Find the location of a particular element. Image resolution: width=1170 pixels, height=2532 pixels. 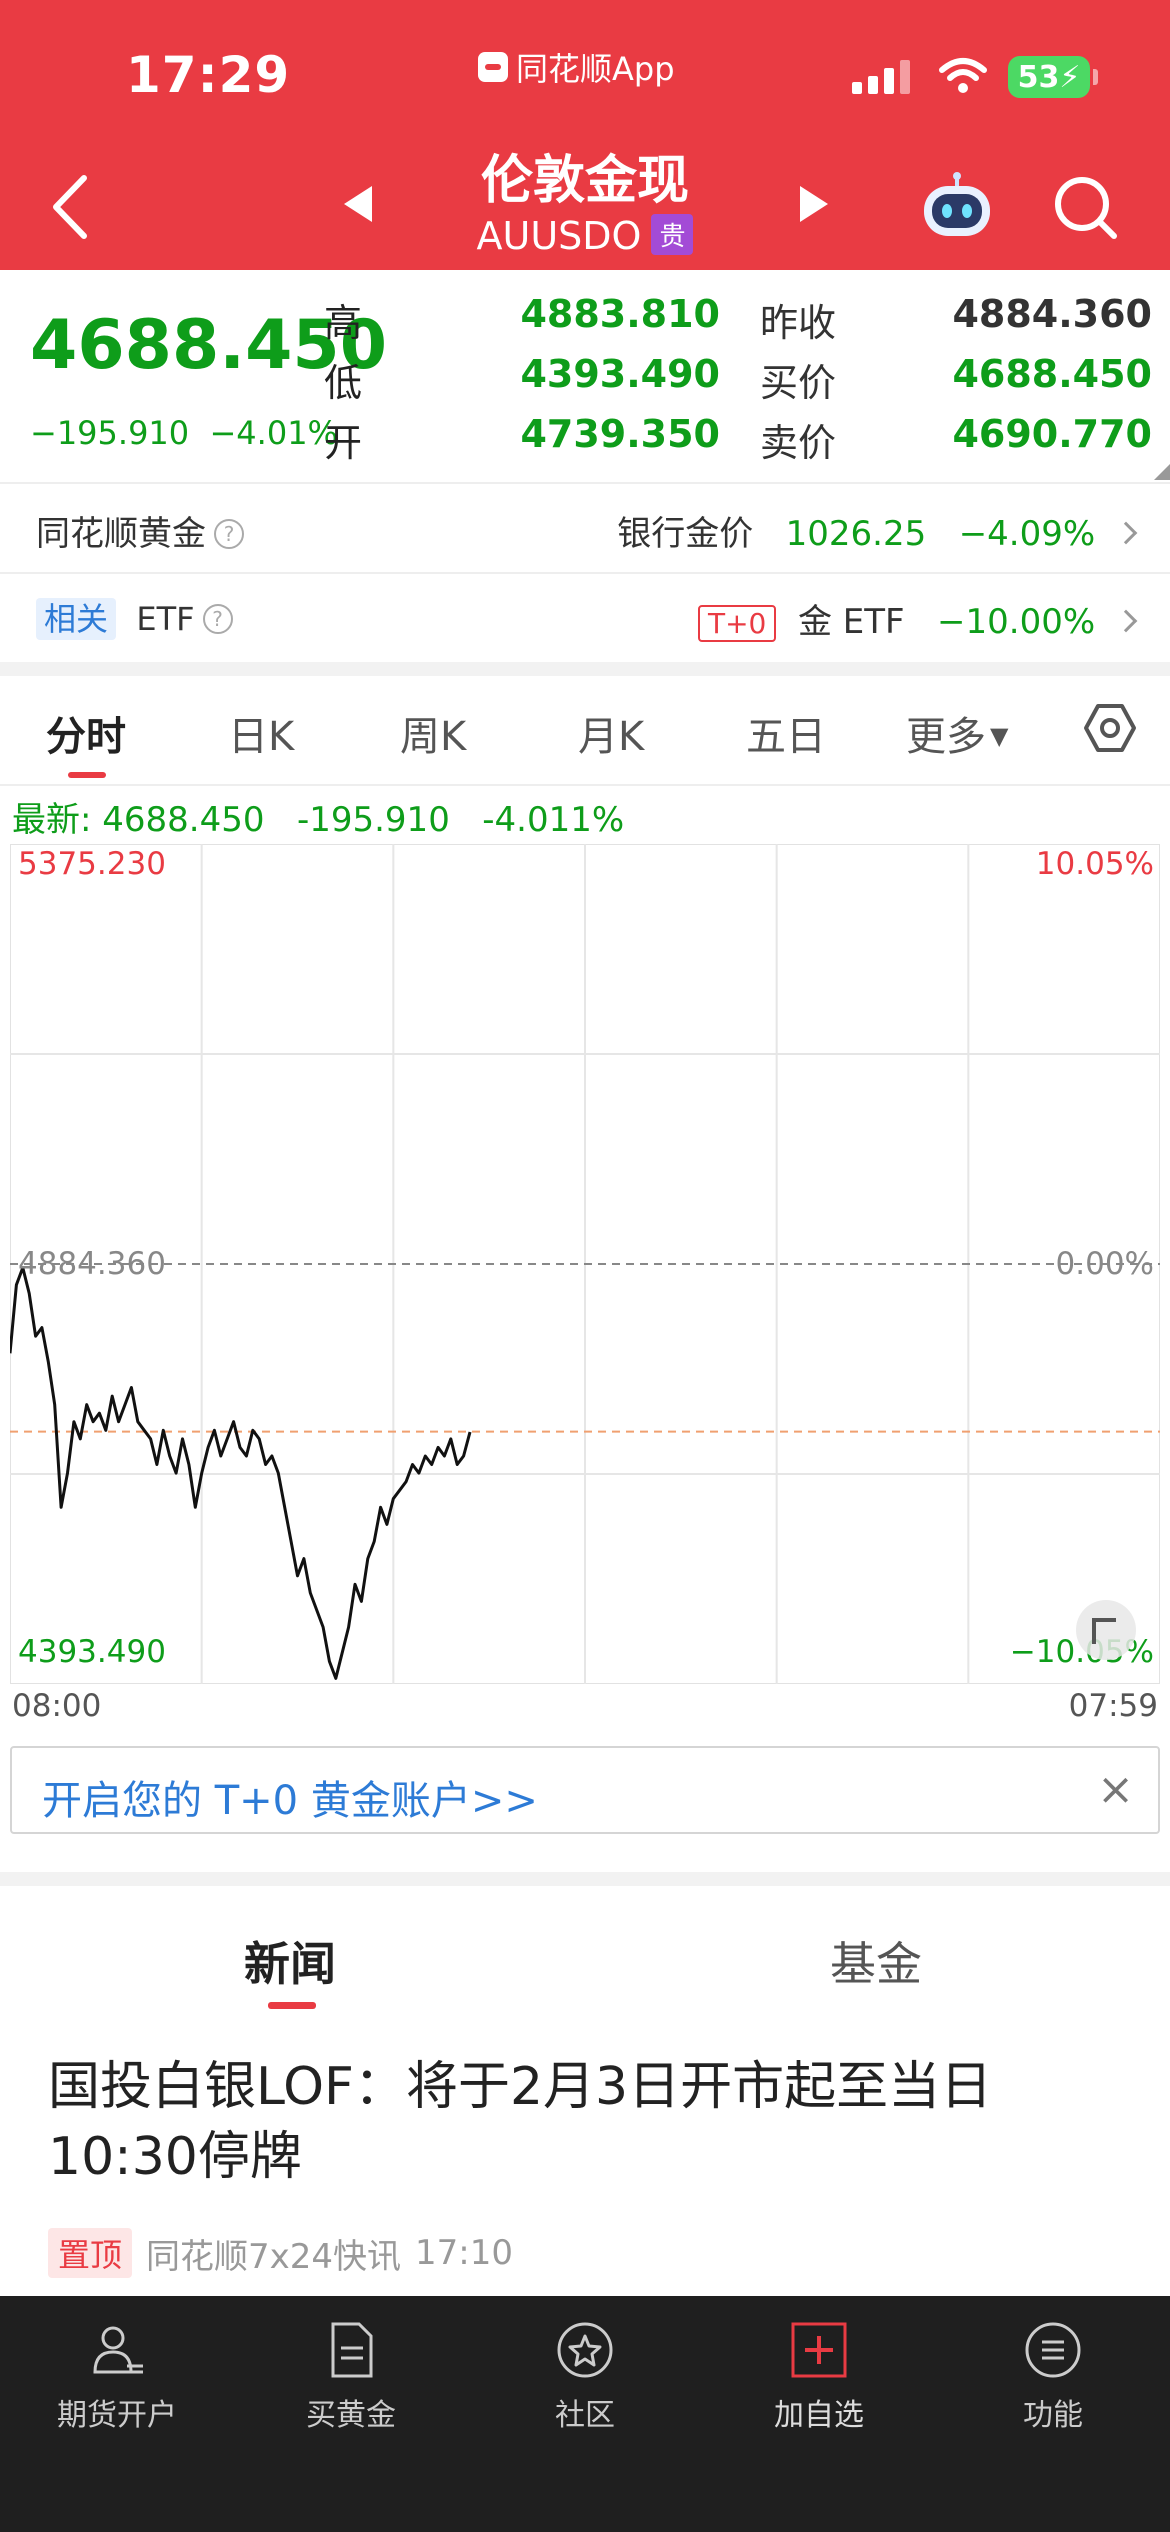

open-label: 开 is located at coordinates (343, 443).